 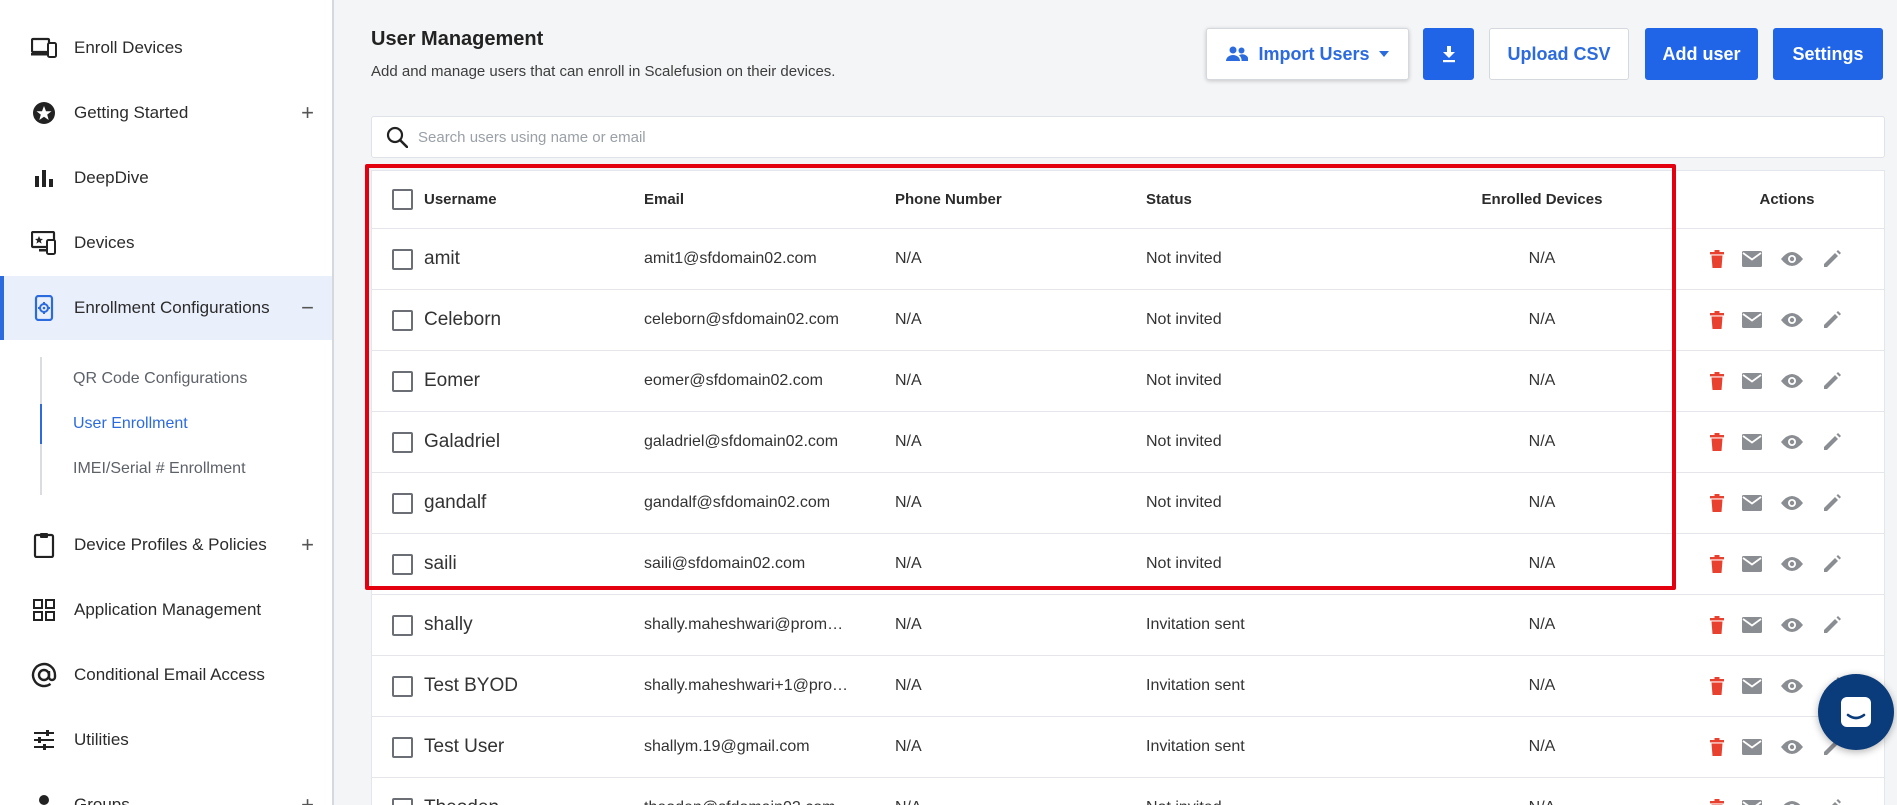 I want to click on column-header-status: Status, so click(x=1246, y=199).